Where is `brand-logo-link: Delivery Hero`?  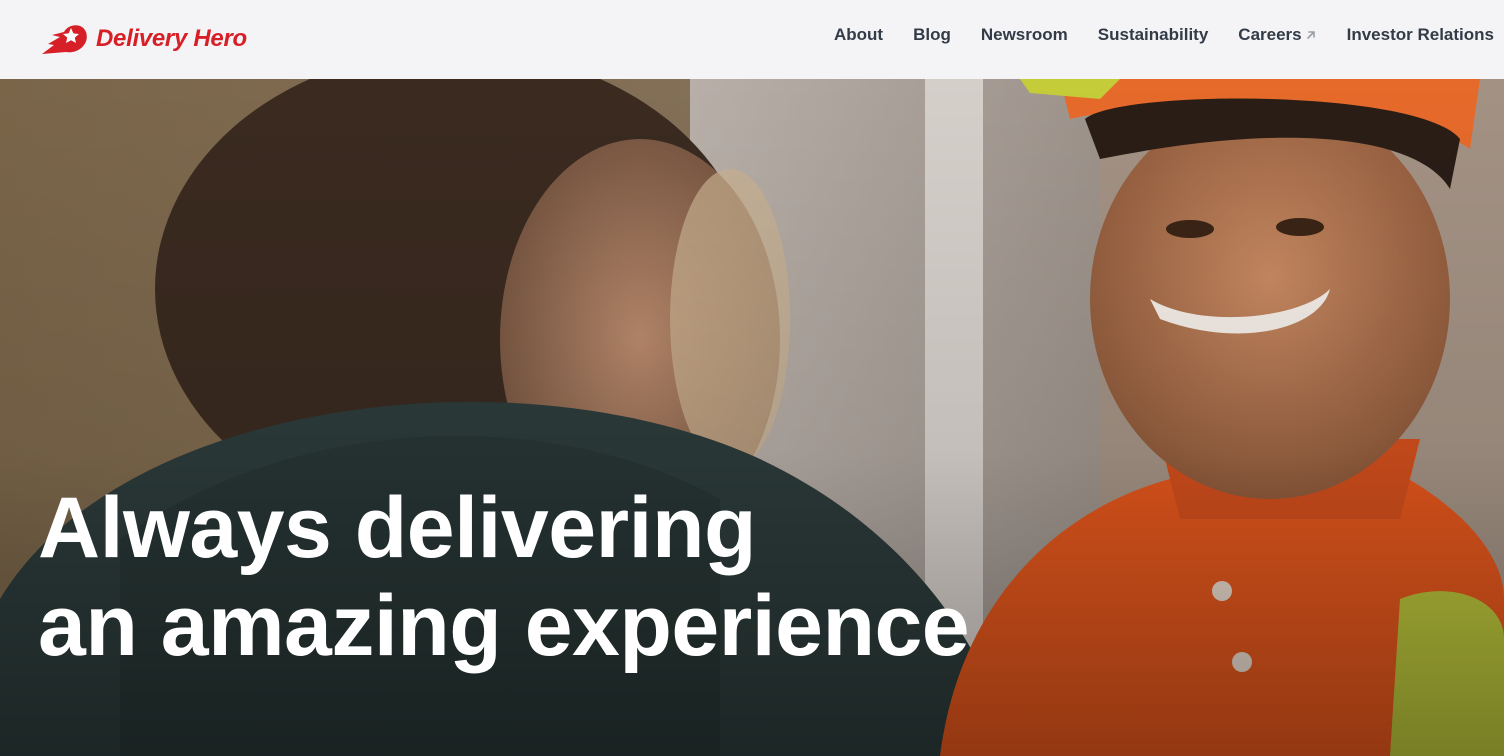
brand-logo-link: Delivery Hero is located at coordinates (142, 39).